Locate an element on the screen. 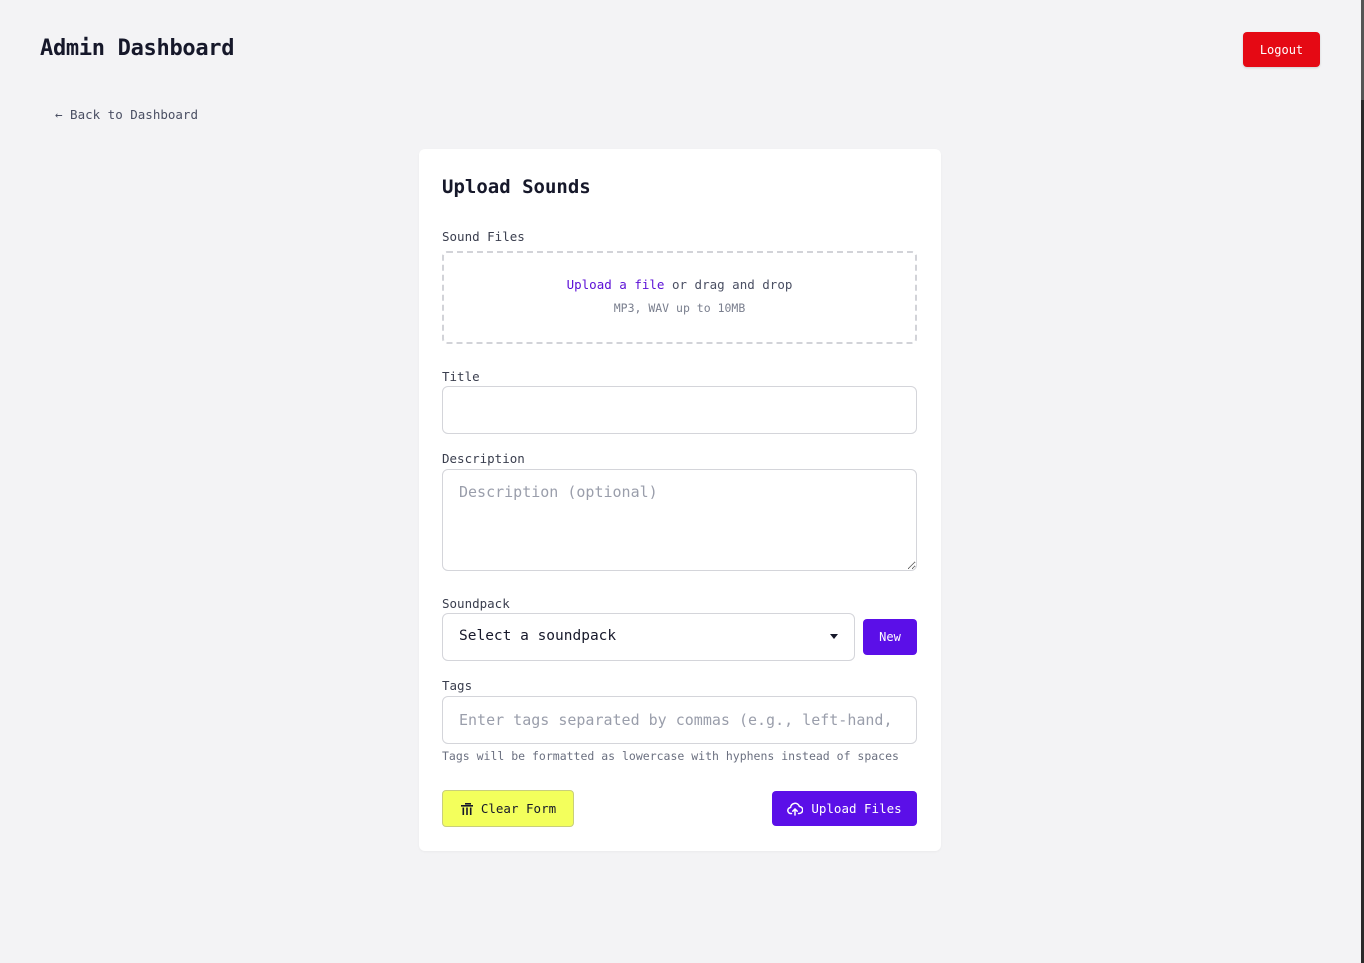 The height and width of the screenshot is (963, 1364). chevron-down-icon is located at coordinates (834, 636).